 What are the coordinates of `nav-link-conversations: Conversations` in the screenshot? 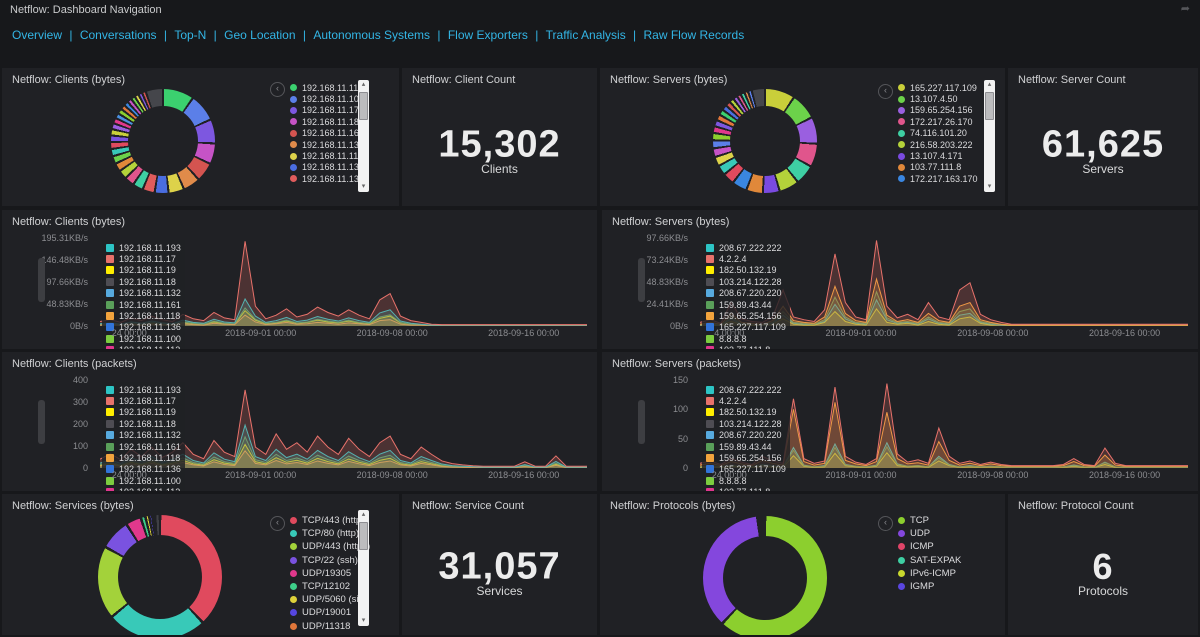 It's located at (118, 35).